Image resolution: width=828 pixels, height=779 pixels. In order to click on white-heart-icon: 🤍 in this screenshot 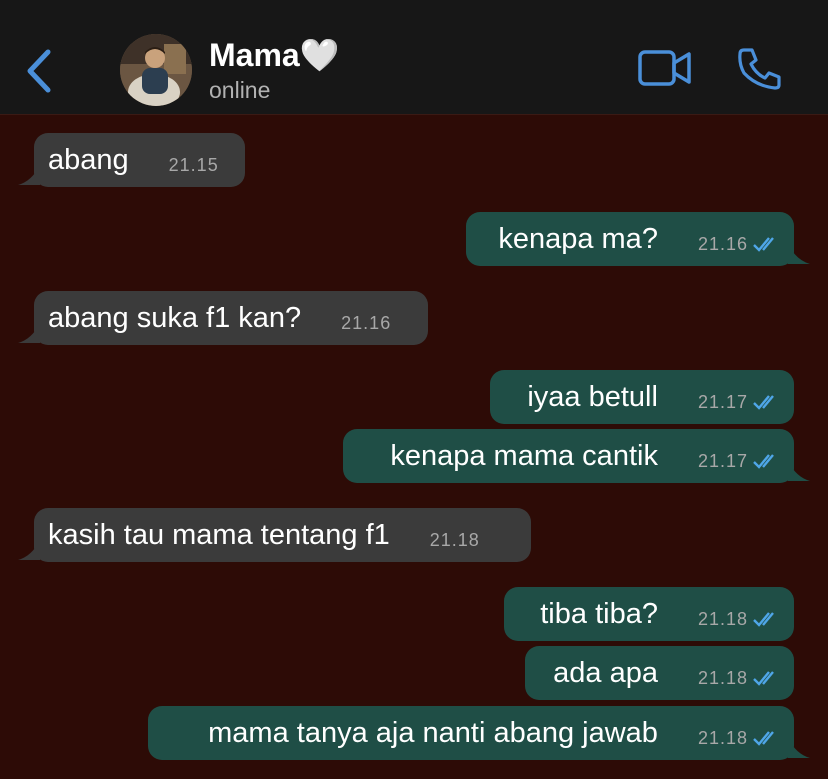, I will do `click(319, 55)`.